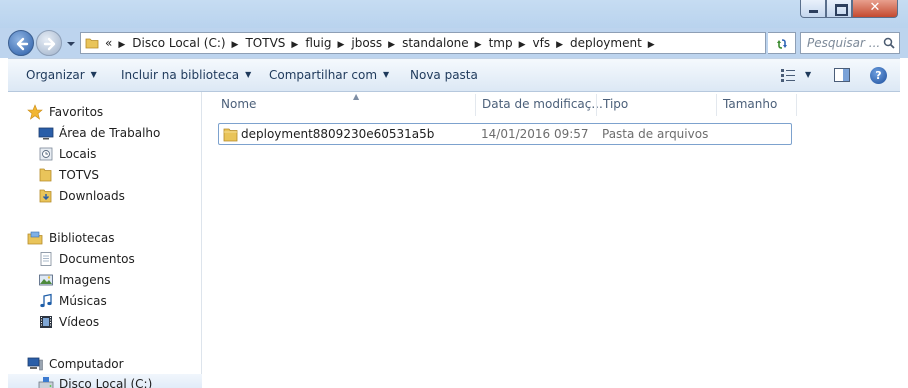 The image size is (908, 388). What do you see at coordinates (889, 43) in the screenshot?
I see `search-icon` at bounding box center [889, 43].